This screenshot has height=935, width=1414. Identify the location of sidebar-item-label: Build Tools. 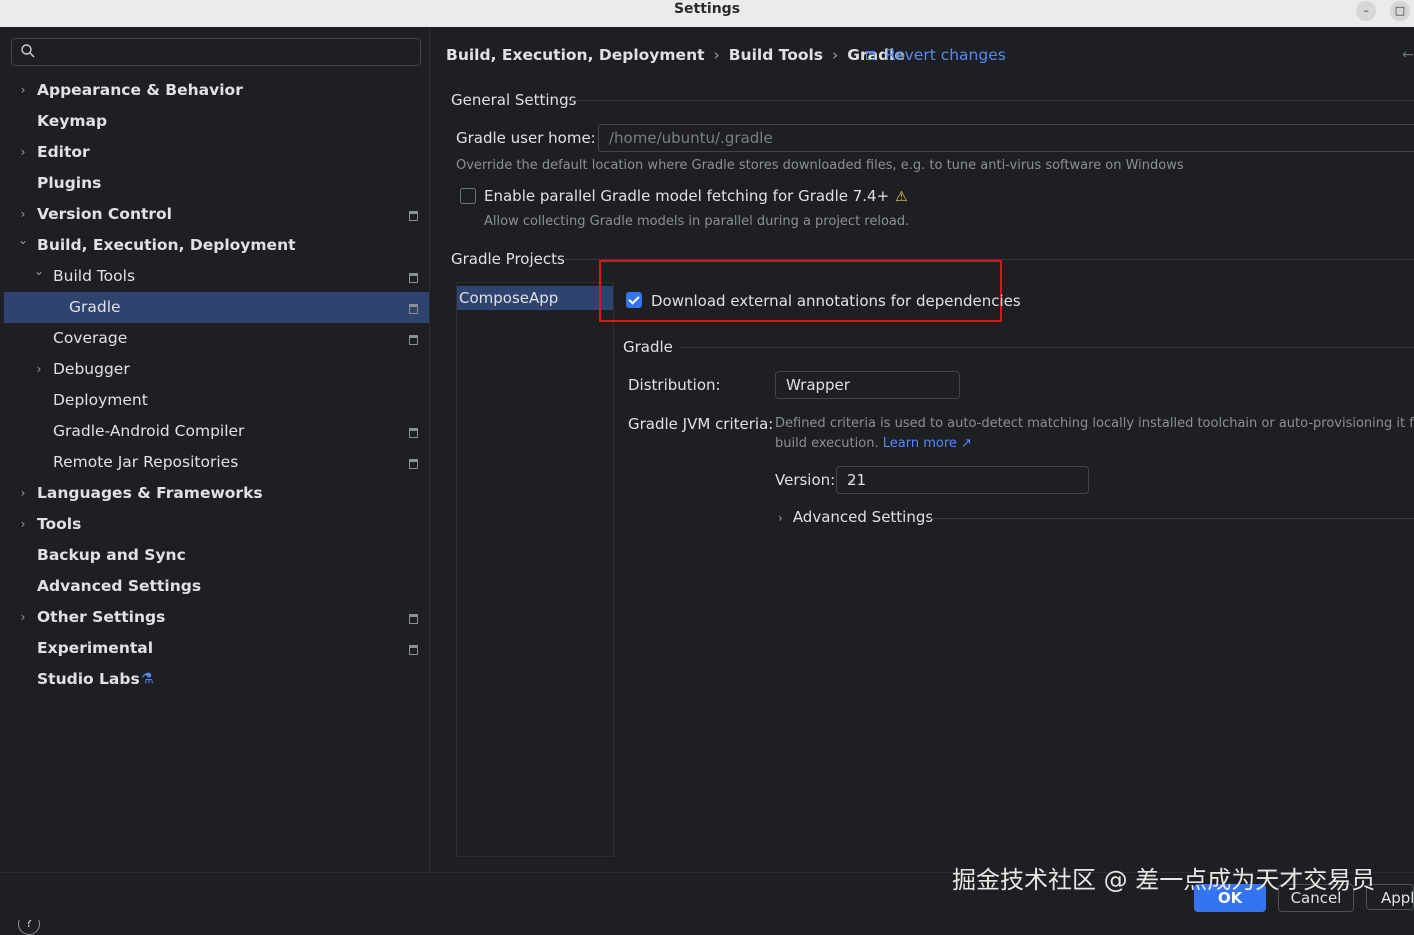
(94, 276).